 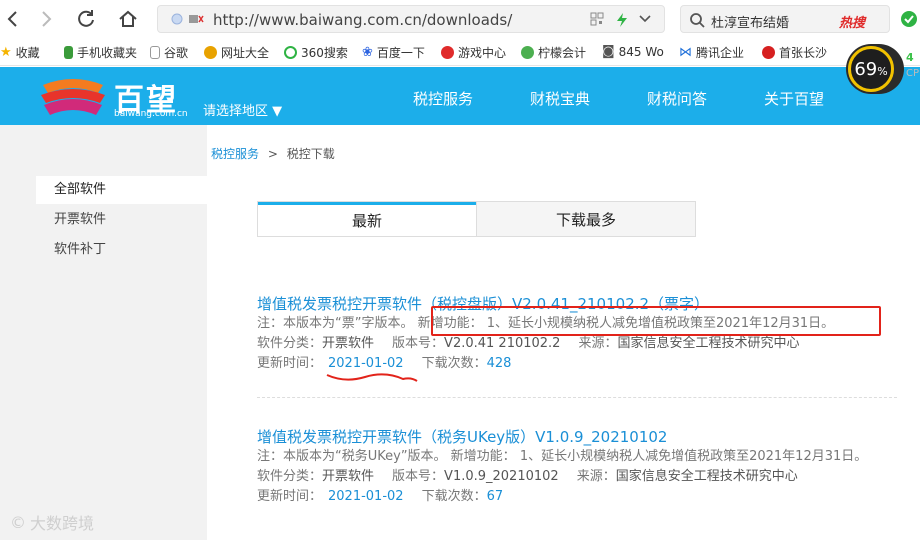 What do you see at coordinates (910, 57) in the screenshot?
I see `speed-side-value: 4` at bounding box center [910, 57].